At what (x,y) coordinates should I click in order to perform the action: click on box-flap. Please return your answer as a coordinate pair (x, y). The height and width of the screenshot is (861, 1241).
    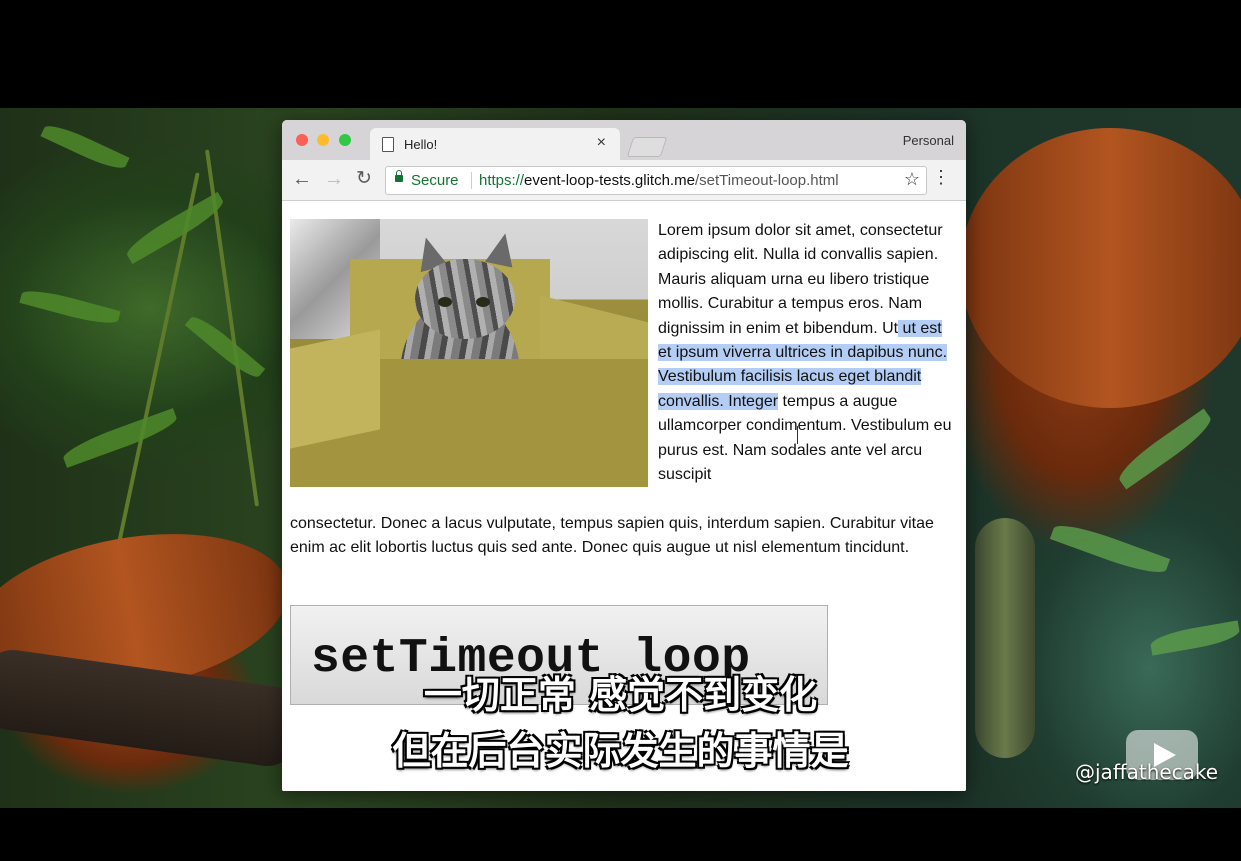
    Looking at the image, I should click on (335, 389).